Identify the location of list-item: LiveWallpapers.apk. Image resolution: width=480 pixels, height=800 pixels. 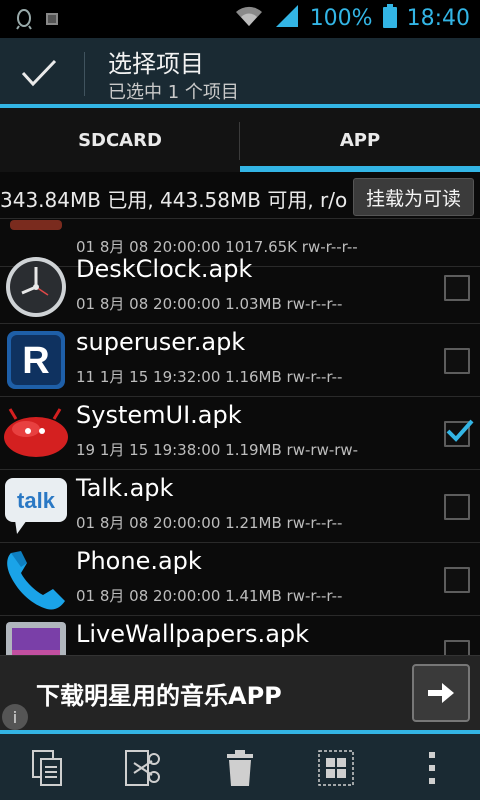
(240, 635).